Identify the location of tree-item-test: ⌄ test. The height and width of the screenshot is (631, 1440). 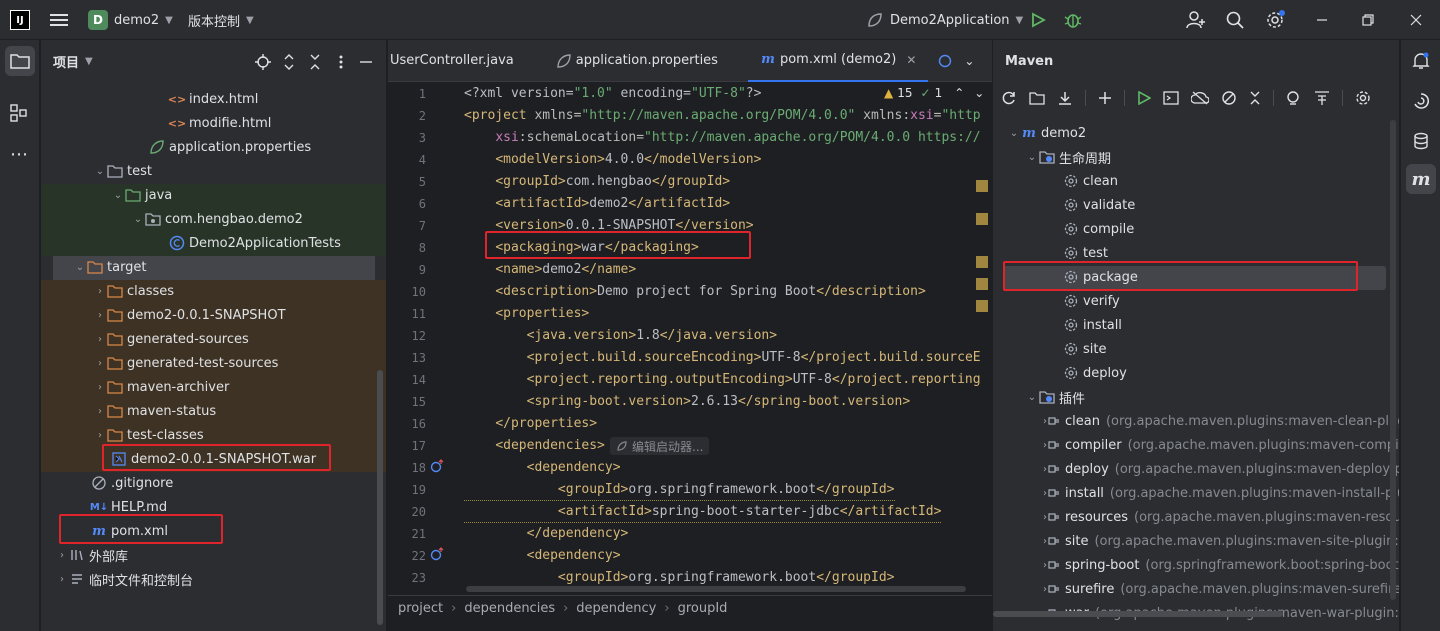
(213, 171).